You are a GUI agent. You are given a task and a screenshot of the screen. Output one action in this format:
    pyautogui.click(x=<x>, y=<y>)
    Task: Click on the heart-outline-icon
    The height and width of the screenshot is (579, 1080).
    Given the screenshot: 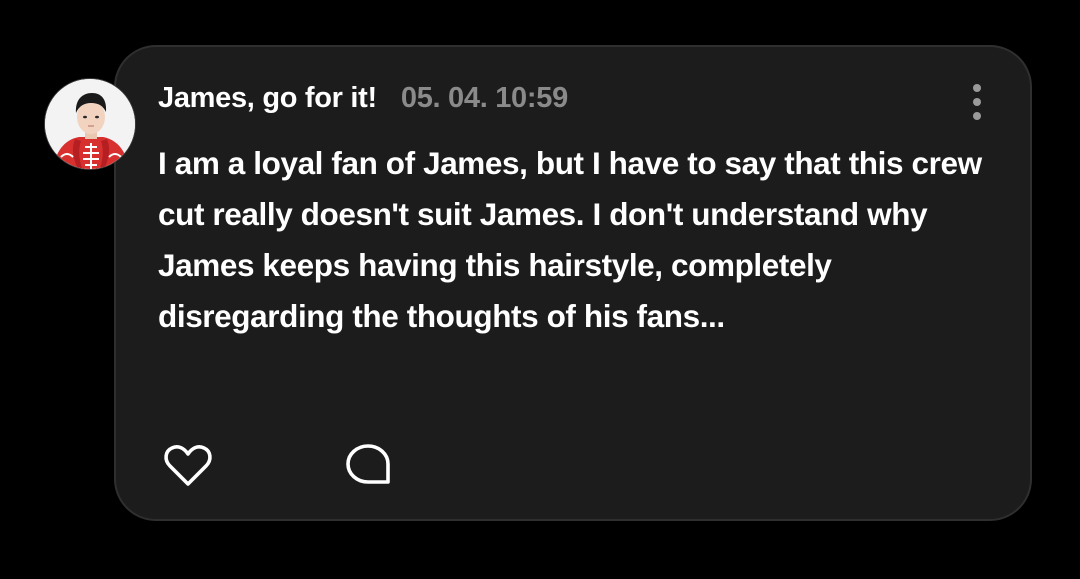 What is the action you would take?
    pyautogui.click(x=188, y=465)
    